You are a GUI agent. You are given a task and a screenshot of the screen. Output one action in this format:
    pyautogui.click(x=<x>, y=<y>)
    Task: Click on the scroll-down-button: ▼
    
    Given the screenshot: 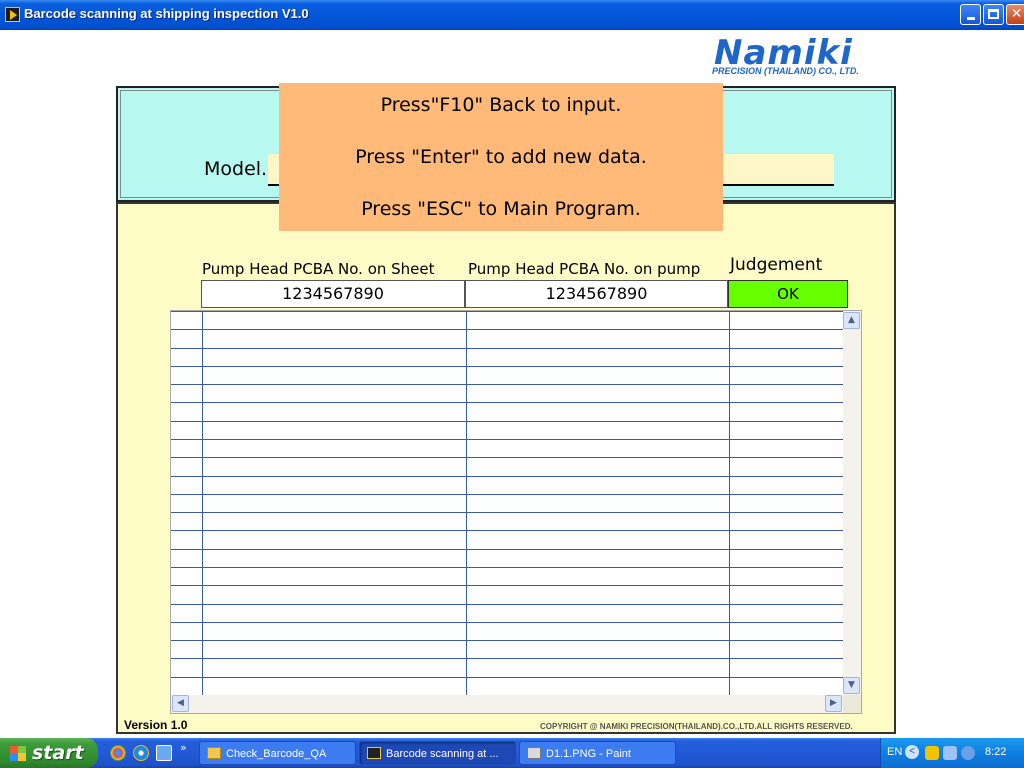 What is the action you would take?
    pyautogui.click(x=851, y=685)
    